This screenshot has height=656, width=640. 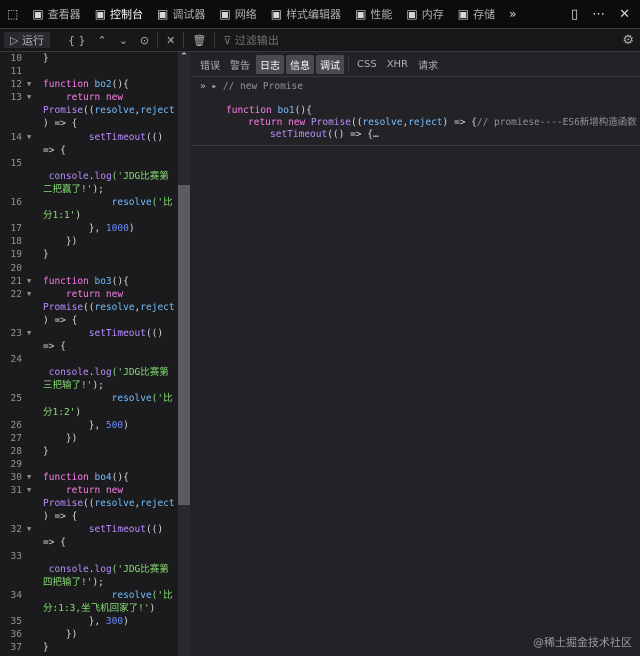 What do you see at coordinates (16, 268) in the screenshot?
I see `line-number: 20` at bounding box center [16, 268].